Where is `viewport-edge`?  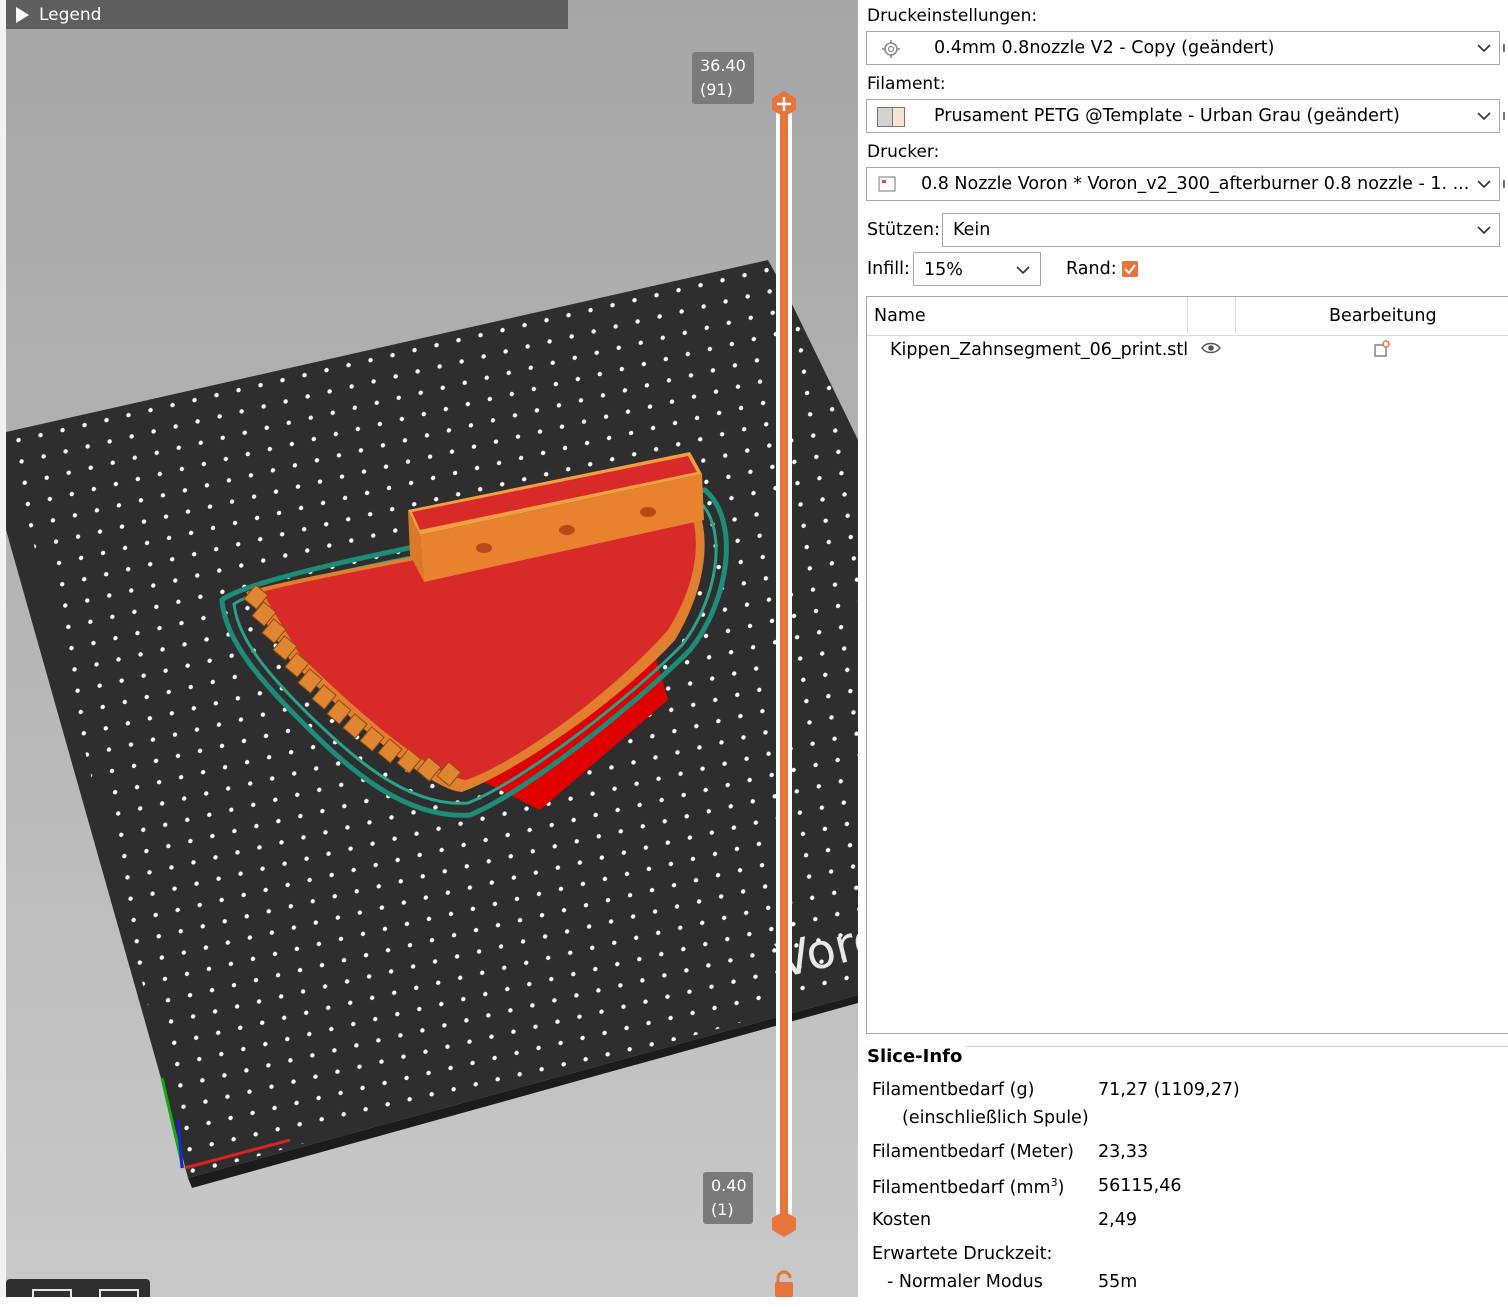
viewport-edge is located at coordinates (3, 648).